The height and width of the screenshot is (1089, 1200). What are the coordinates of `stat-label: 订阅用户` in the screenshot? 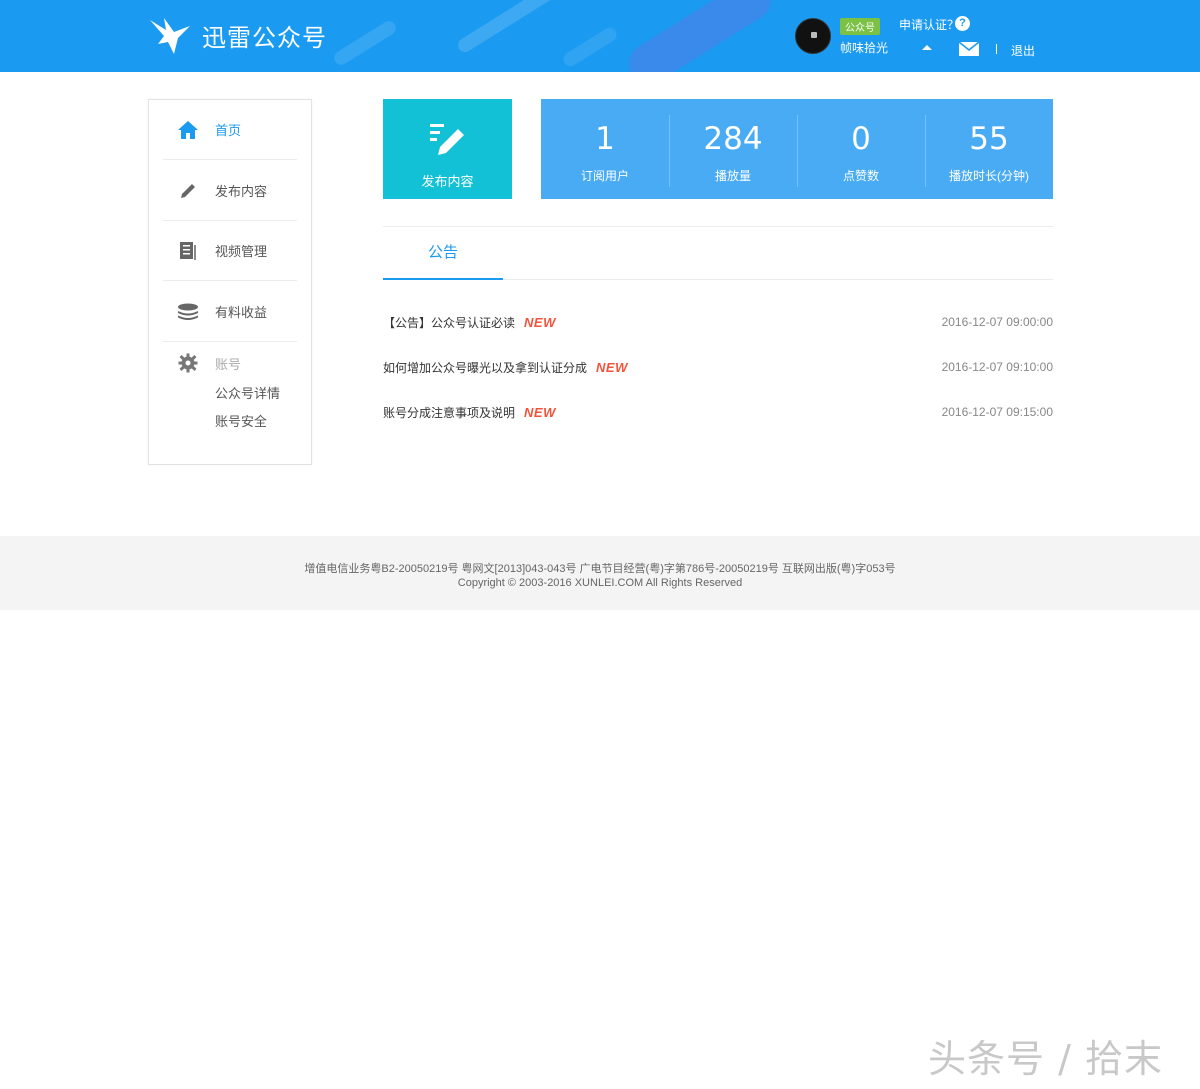 It's located at (604, 176).